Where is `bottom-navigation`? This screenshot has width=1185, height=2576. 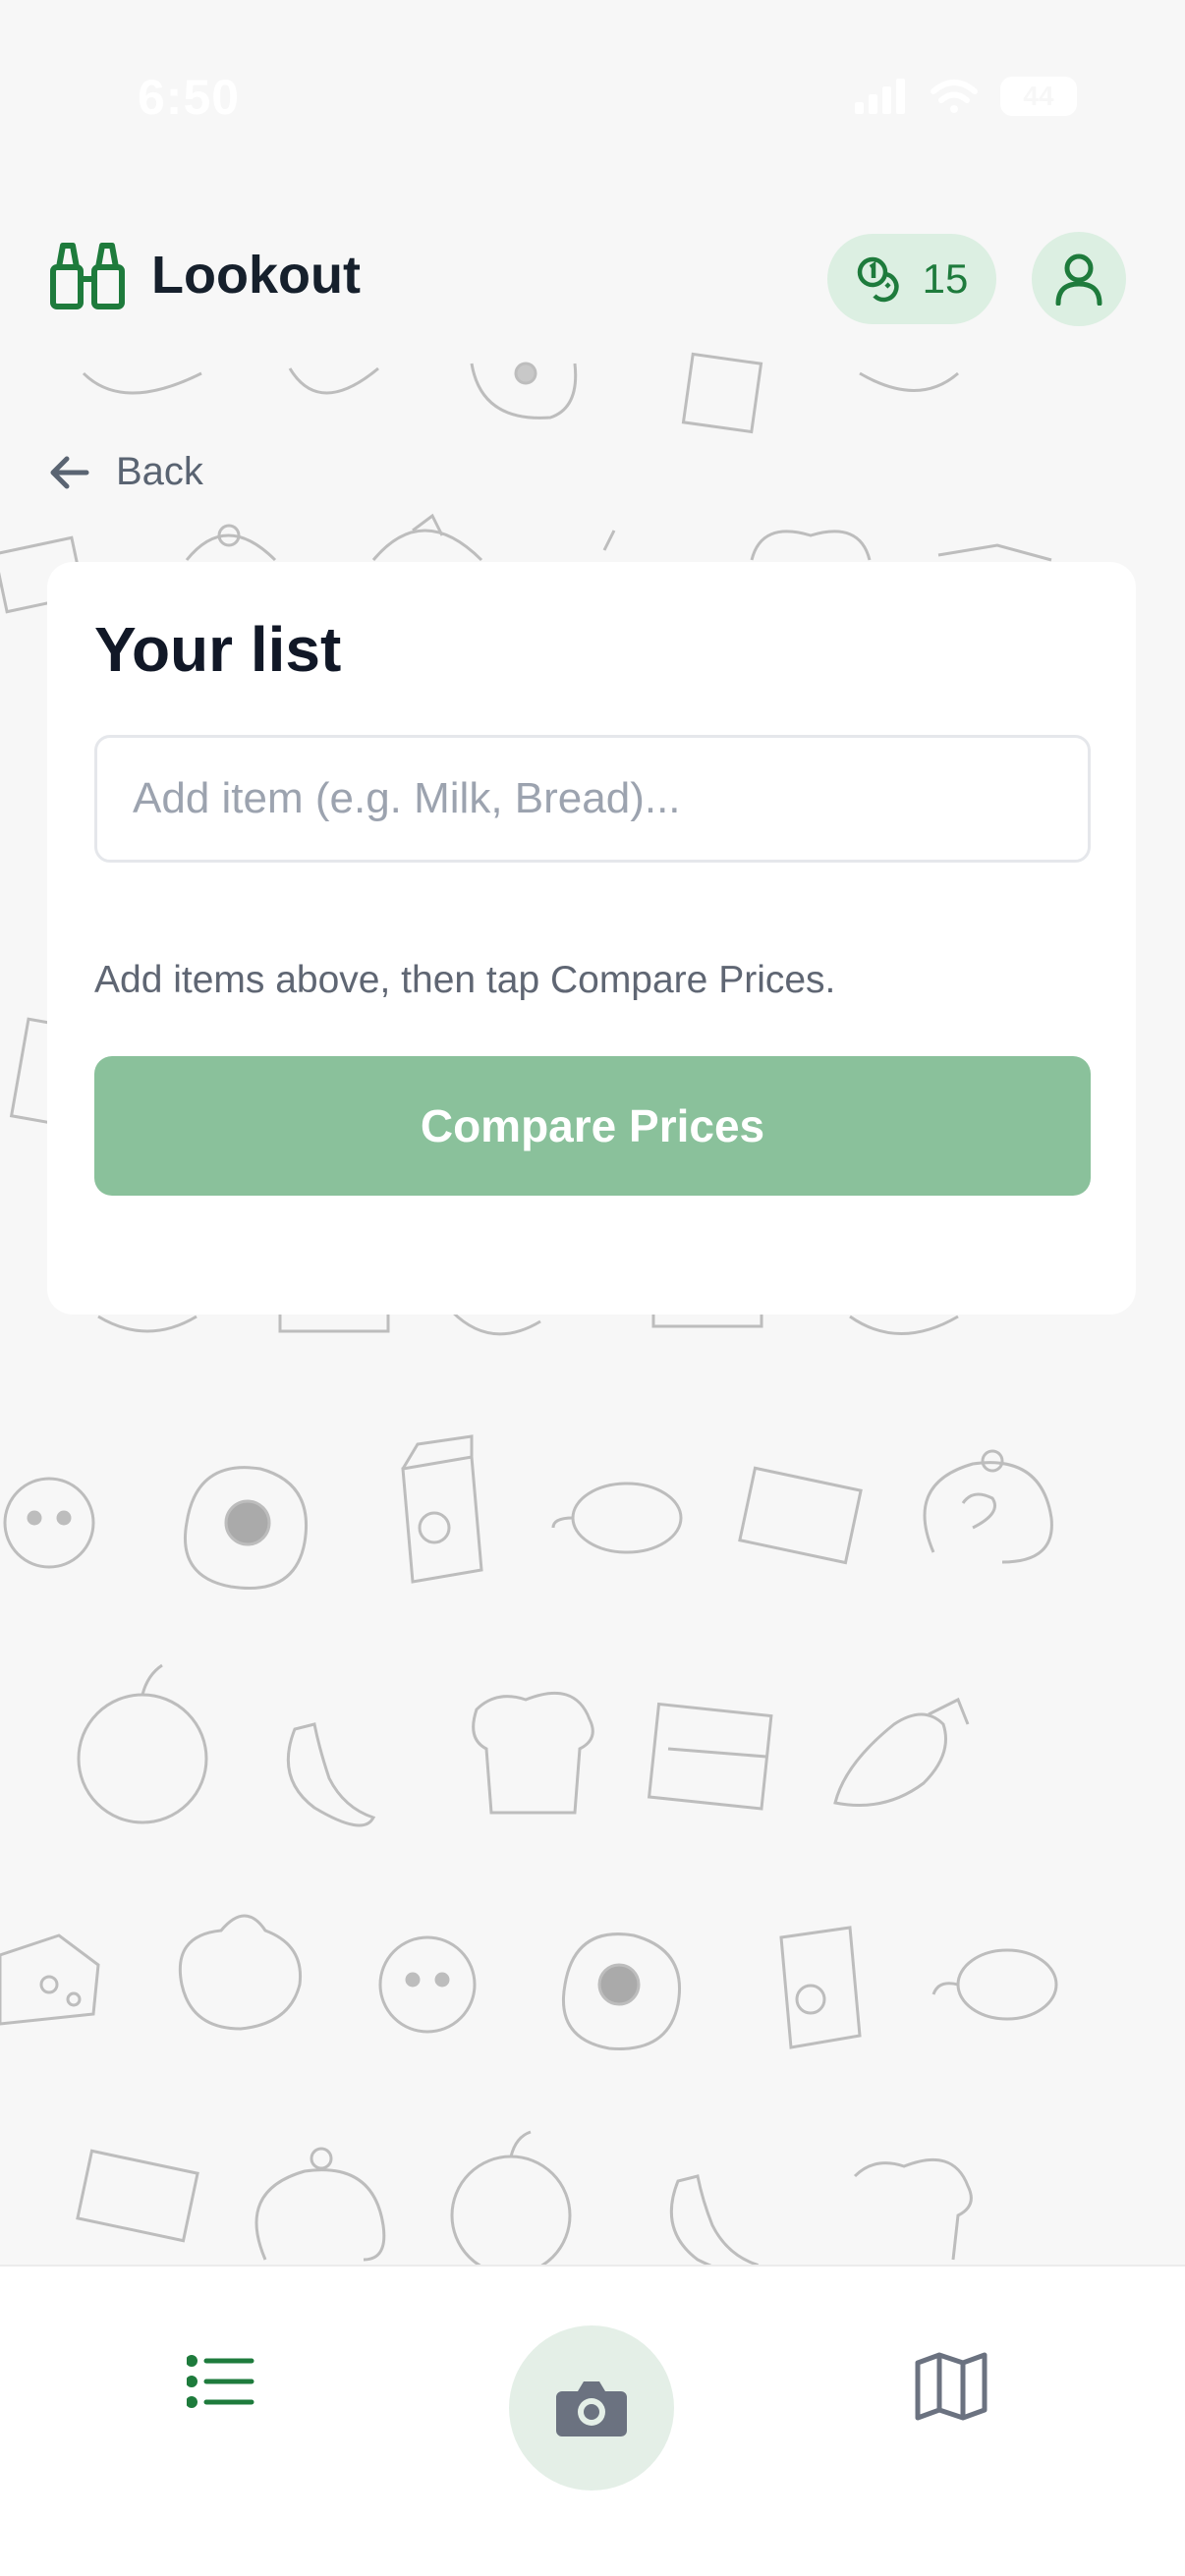
bottom-navigation is located at coordinates (592, 2420).